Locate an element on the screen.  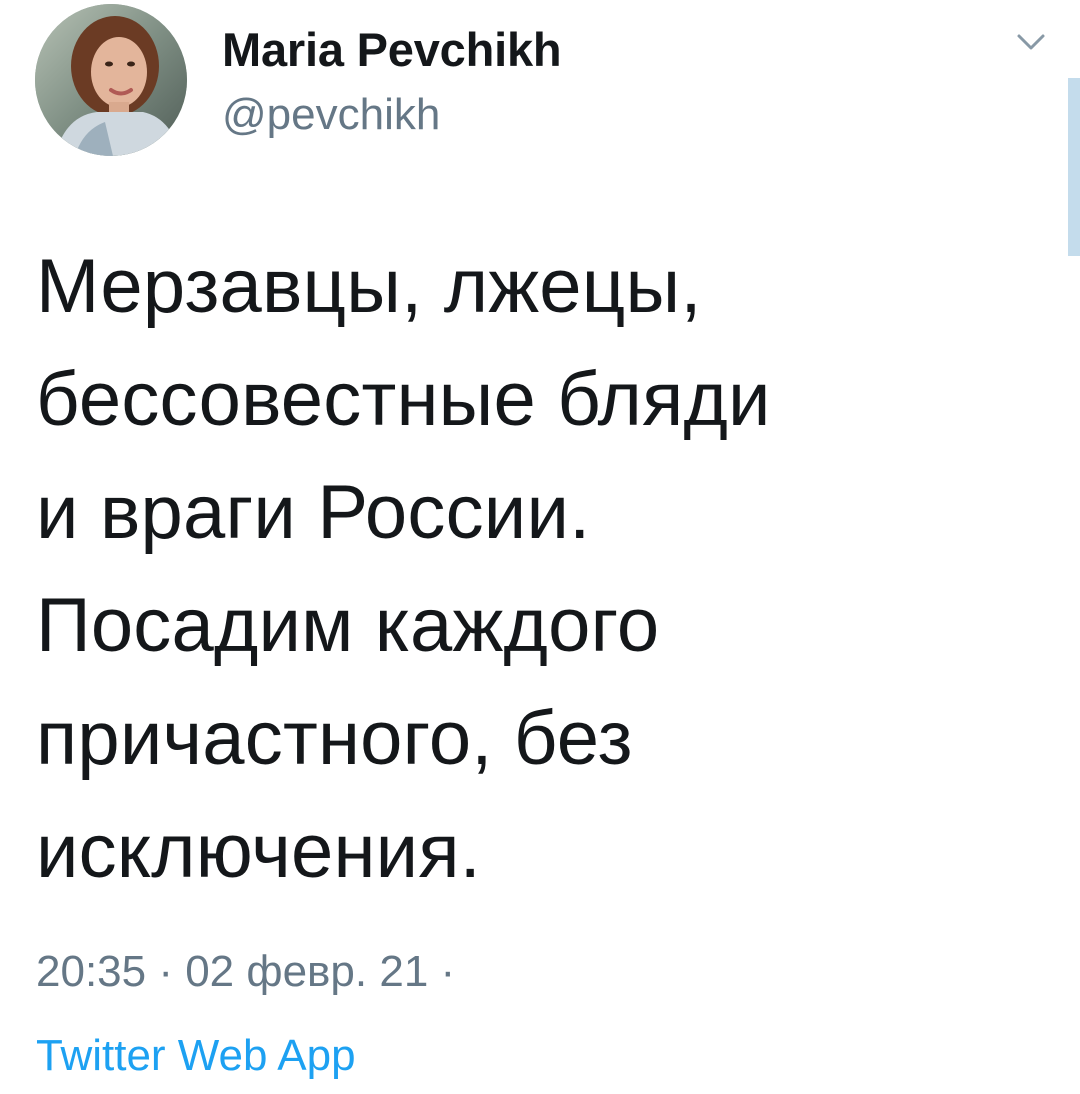
chevron-down-icon is located at coordinates (1031, 43).